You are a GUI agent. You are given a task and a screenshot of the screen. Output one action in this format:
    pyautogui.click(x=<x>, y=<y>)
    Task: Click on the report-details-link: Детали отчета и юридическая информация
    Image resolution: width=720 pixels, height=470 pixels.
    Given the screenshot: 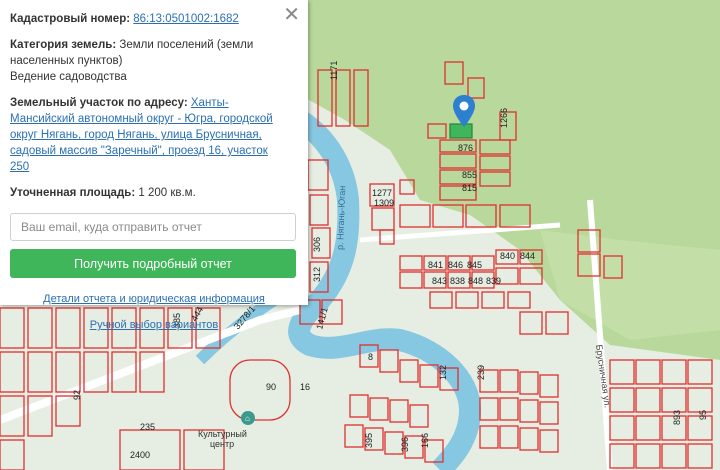 What is the action you would take?
    pyautogui.click(x=154, y=299)
    